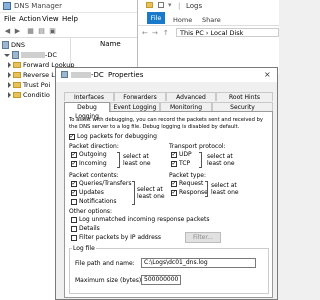  What do you see at coordinates (29, 86) in the screenshot?
I see `tree-item-trust-points: Trust Poi` at bounding box center [29, 86].